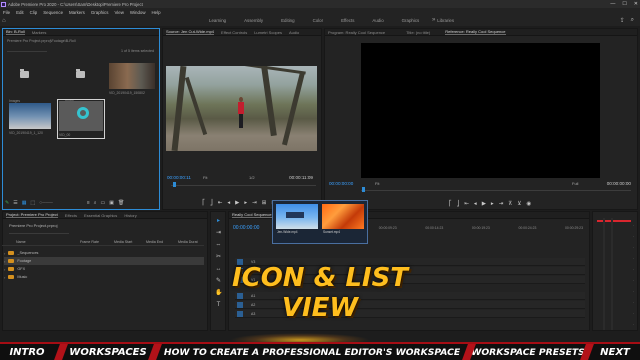 This screenshot has width=640, height=360. What do you see at coordinates (264, 203) in the screenshot?
I see `insert-icon: ⊞` at bounding box center [264, 203].